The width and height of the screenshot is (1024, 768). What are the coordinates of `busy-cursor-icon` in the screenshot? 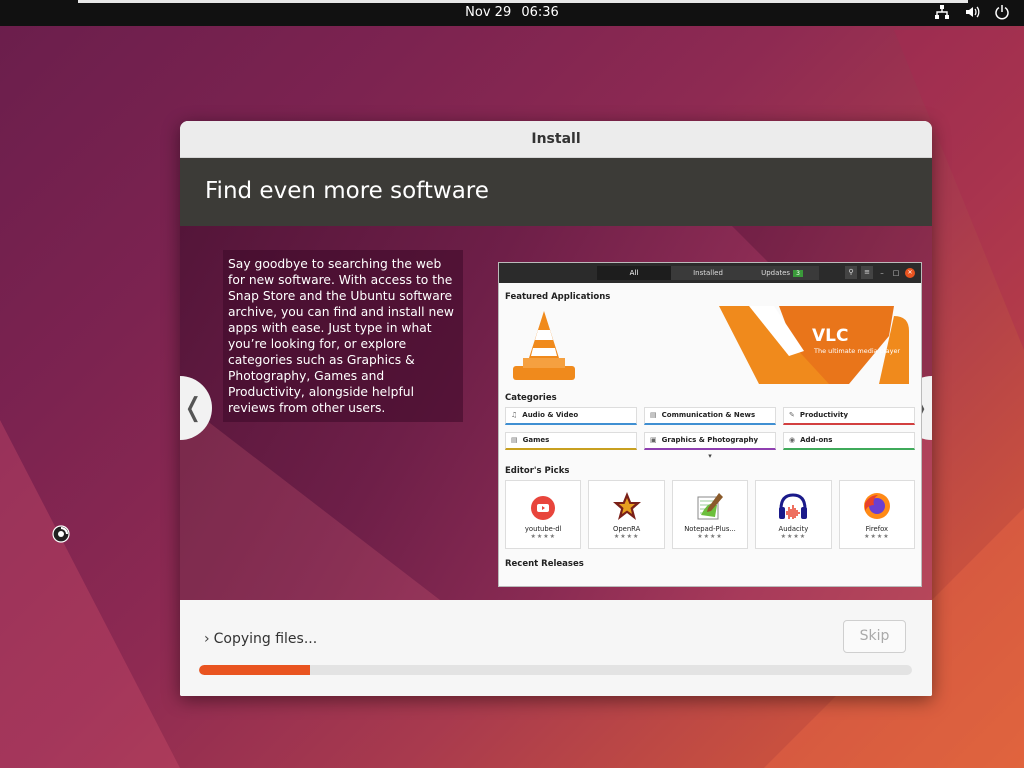 It's located at (61, 534).